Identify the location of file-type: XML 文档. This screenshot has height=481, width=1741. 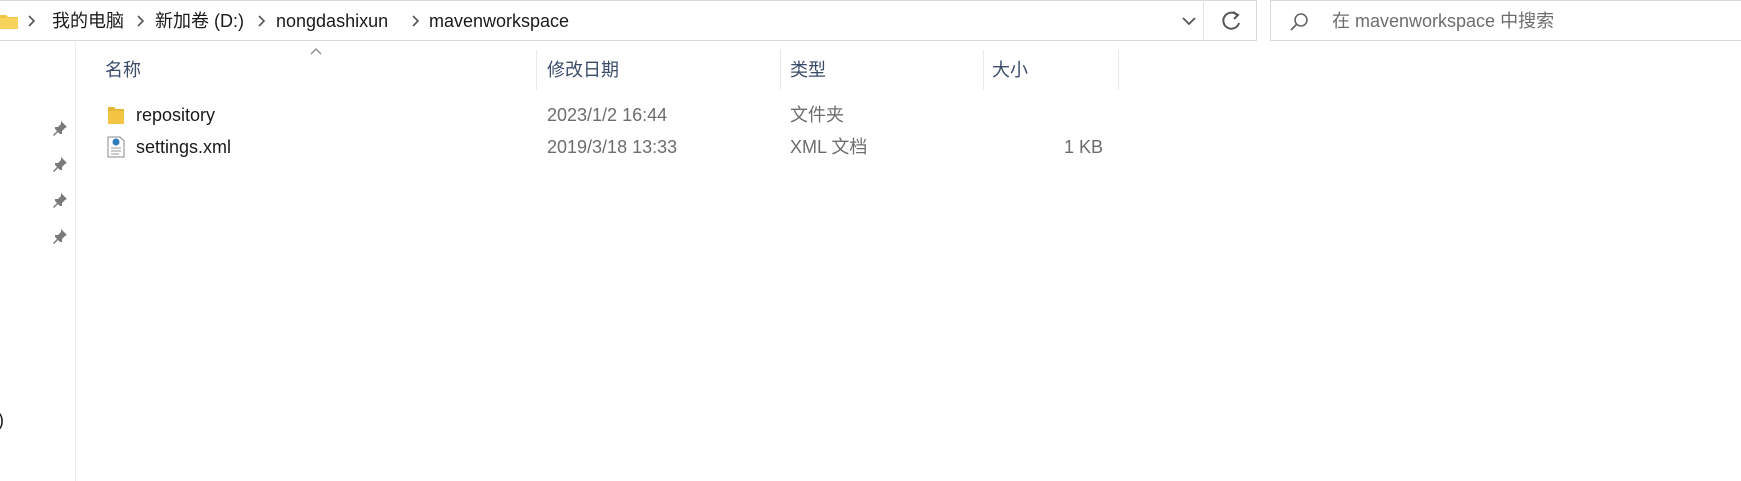
(829, 147).